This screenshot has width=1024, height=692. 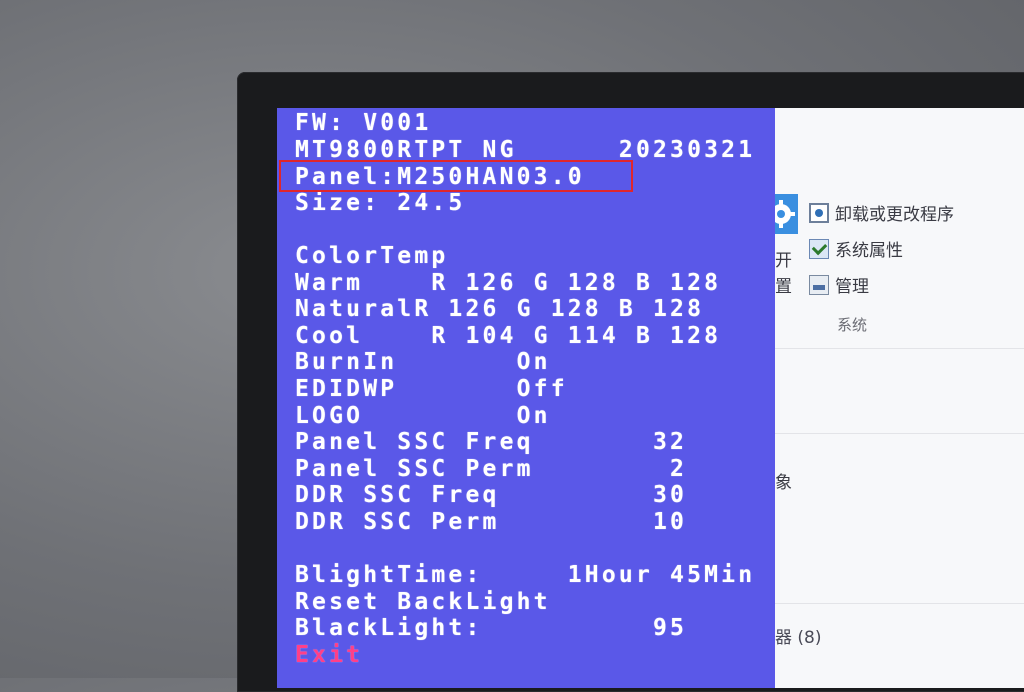 I want to click on open-settings-fragment-1: 开, so click(x=783, y=261).